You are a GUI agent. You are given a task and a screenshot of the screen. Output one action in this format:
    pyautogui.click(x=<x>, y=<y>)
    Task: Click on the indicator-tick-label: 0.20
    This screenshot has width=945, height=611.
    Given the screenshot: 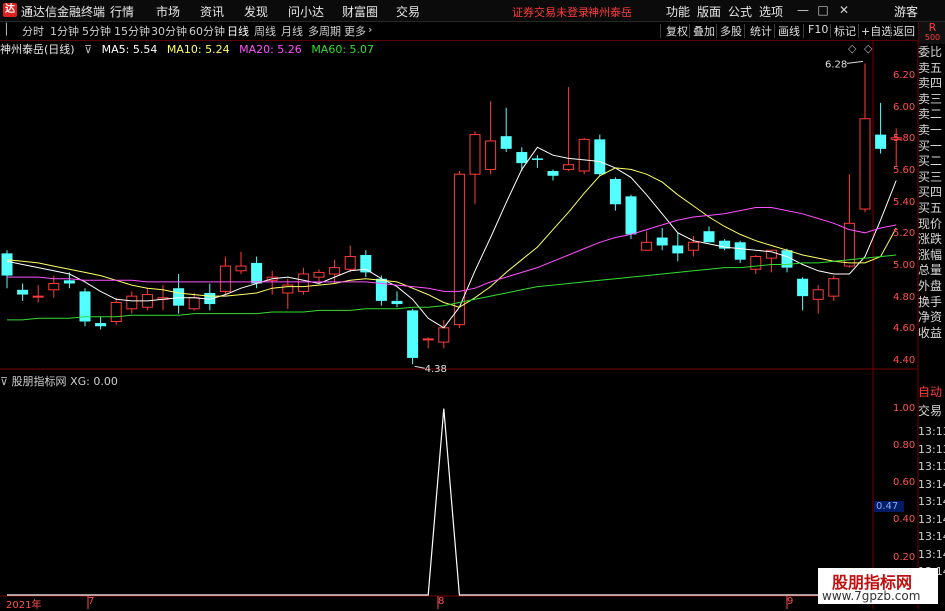 What is the action you would take?
    pyautogui.click(x=904, y=557)
    